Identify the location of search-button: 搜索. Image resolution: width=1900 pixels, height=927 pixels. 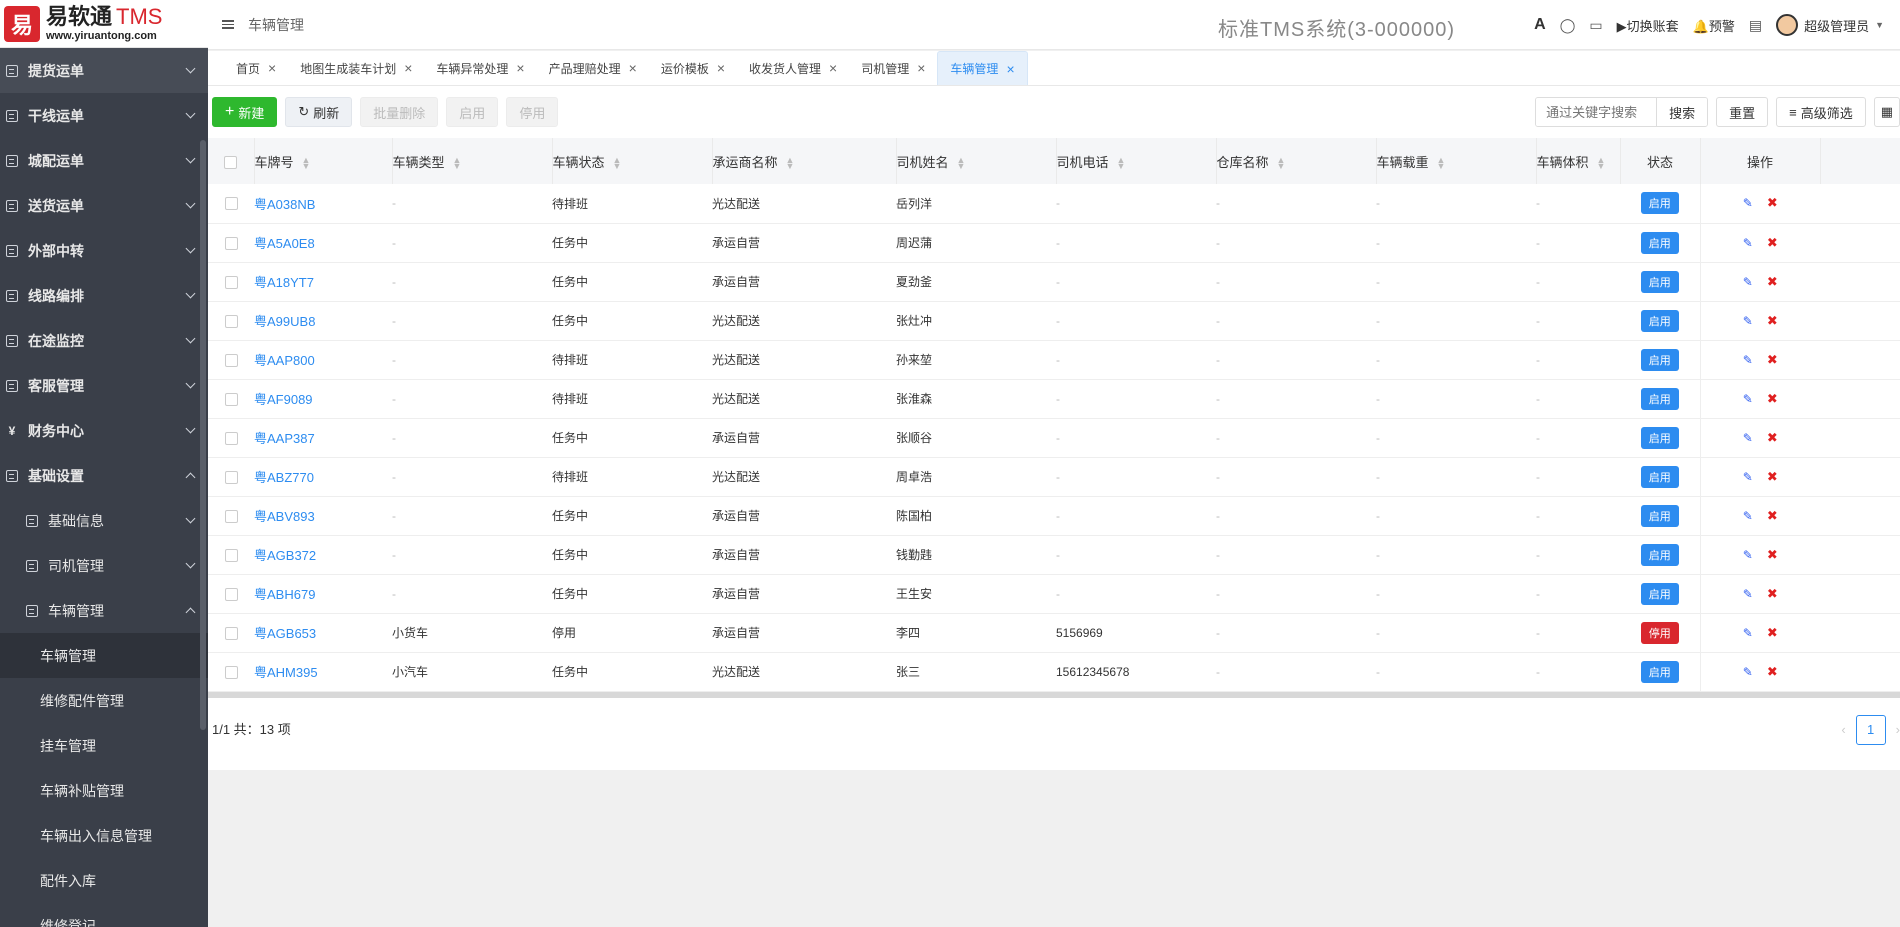
(1682, 112).